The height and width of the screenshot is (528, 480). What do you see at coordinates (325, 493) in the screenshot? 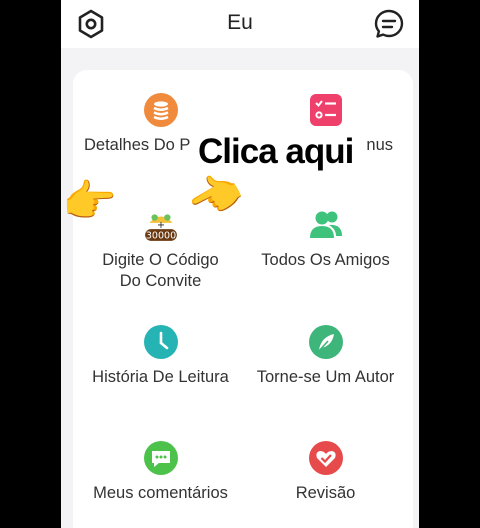
I see `review-label: Revisão` at bounding box center [325, 493].